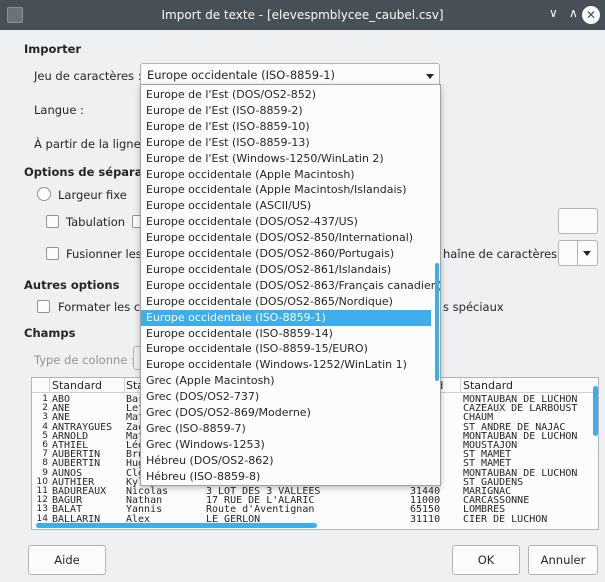  I want to click on charset-option: Europe de l'Est (ISO-8859-13), so click(286, 143).